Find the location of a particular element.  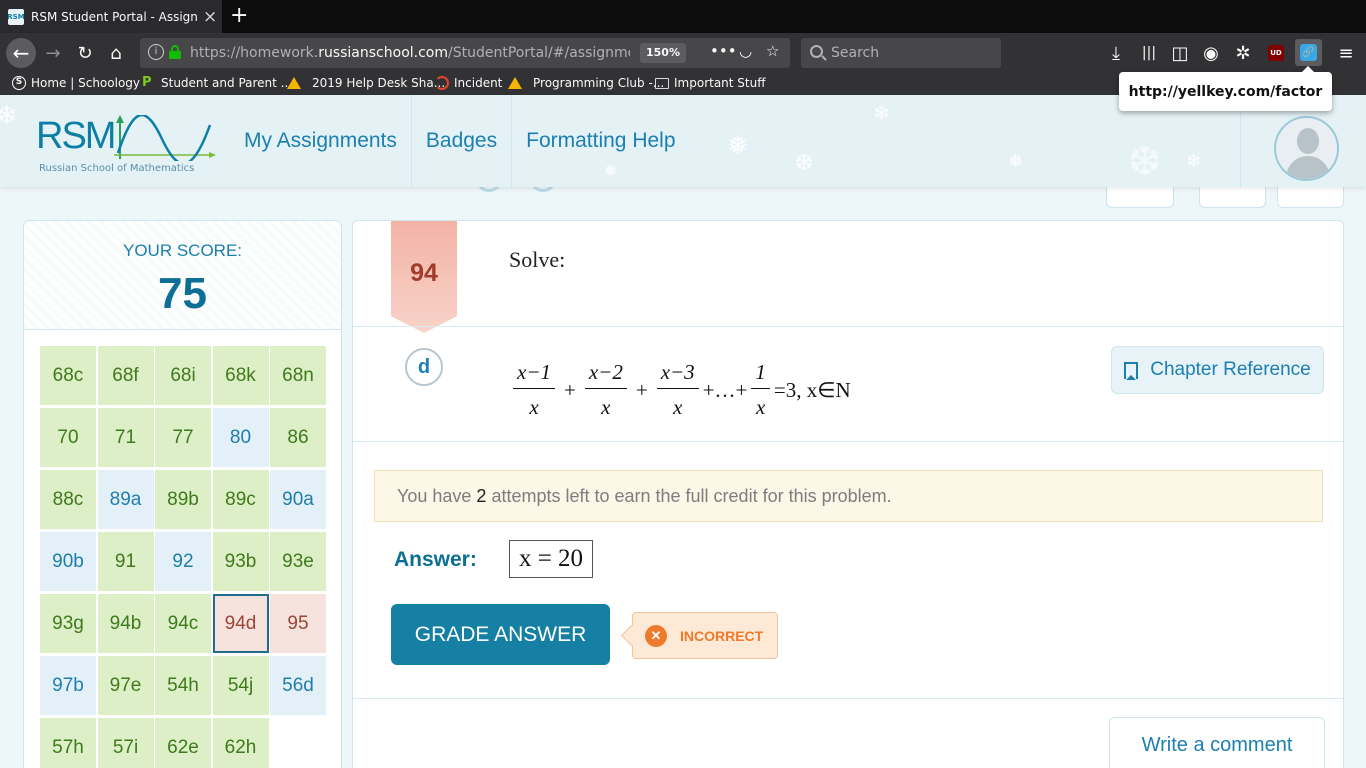

new-tab-icon: + is located at coordinates (239, 15).